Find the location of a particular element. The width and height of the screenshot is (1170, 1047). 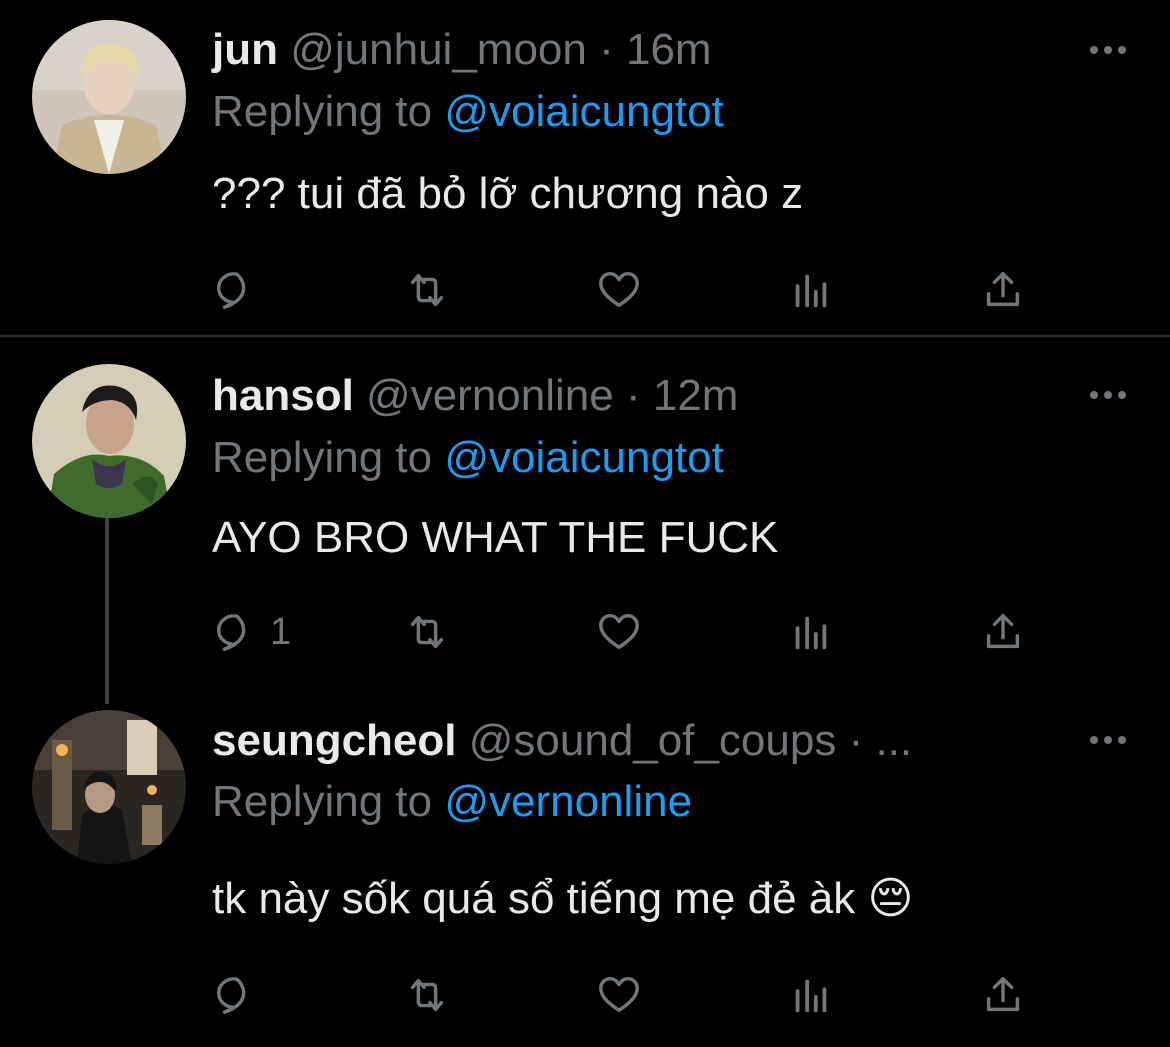

display-name: seungcheol is located at coordinates (334, 740).